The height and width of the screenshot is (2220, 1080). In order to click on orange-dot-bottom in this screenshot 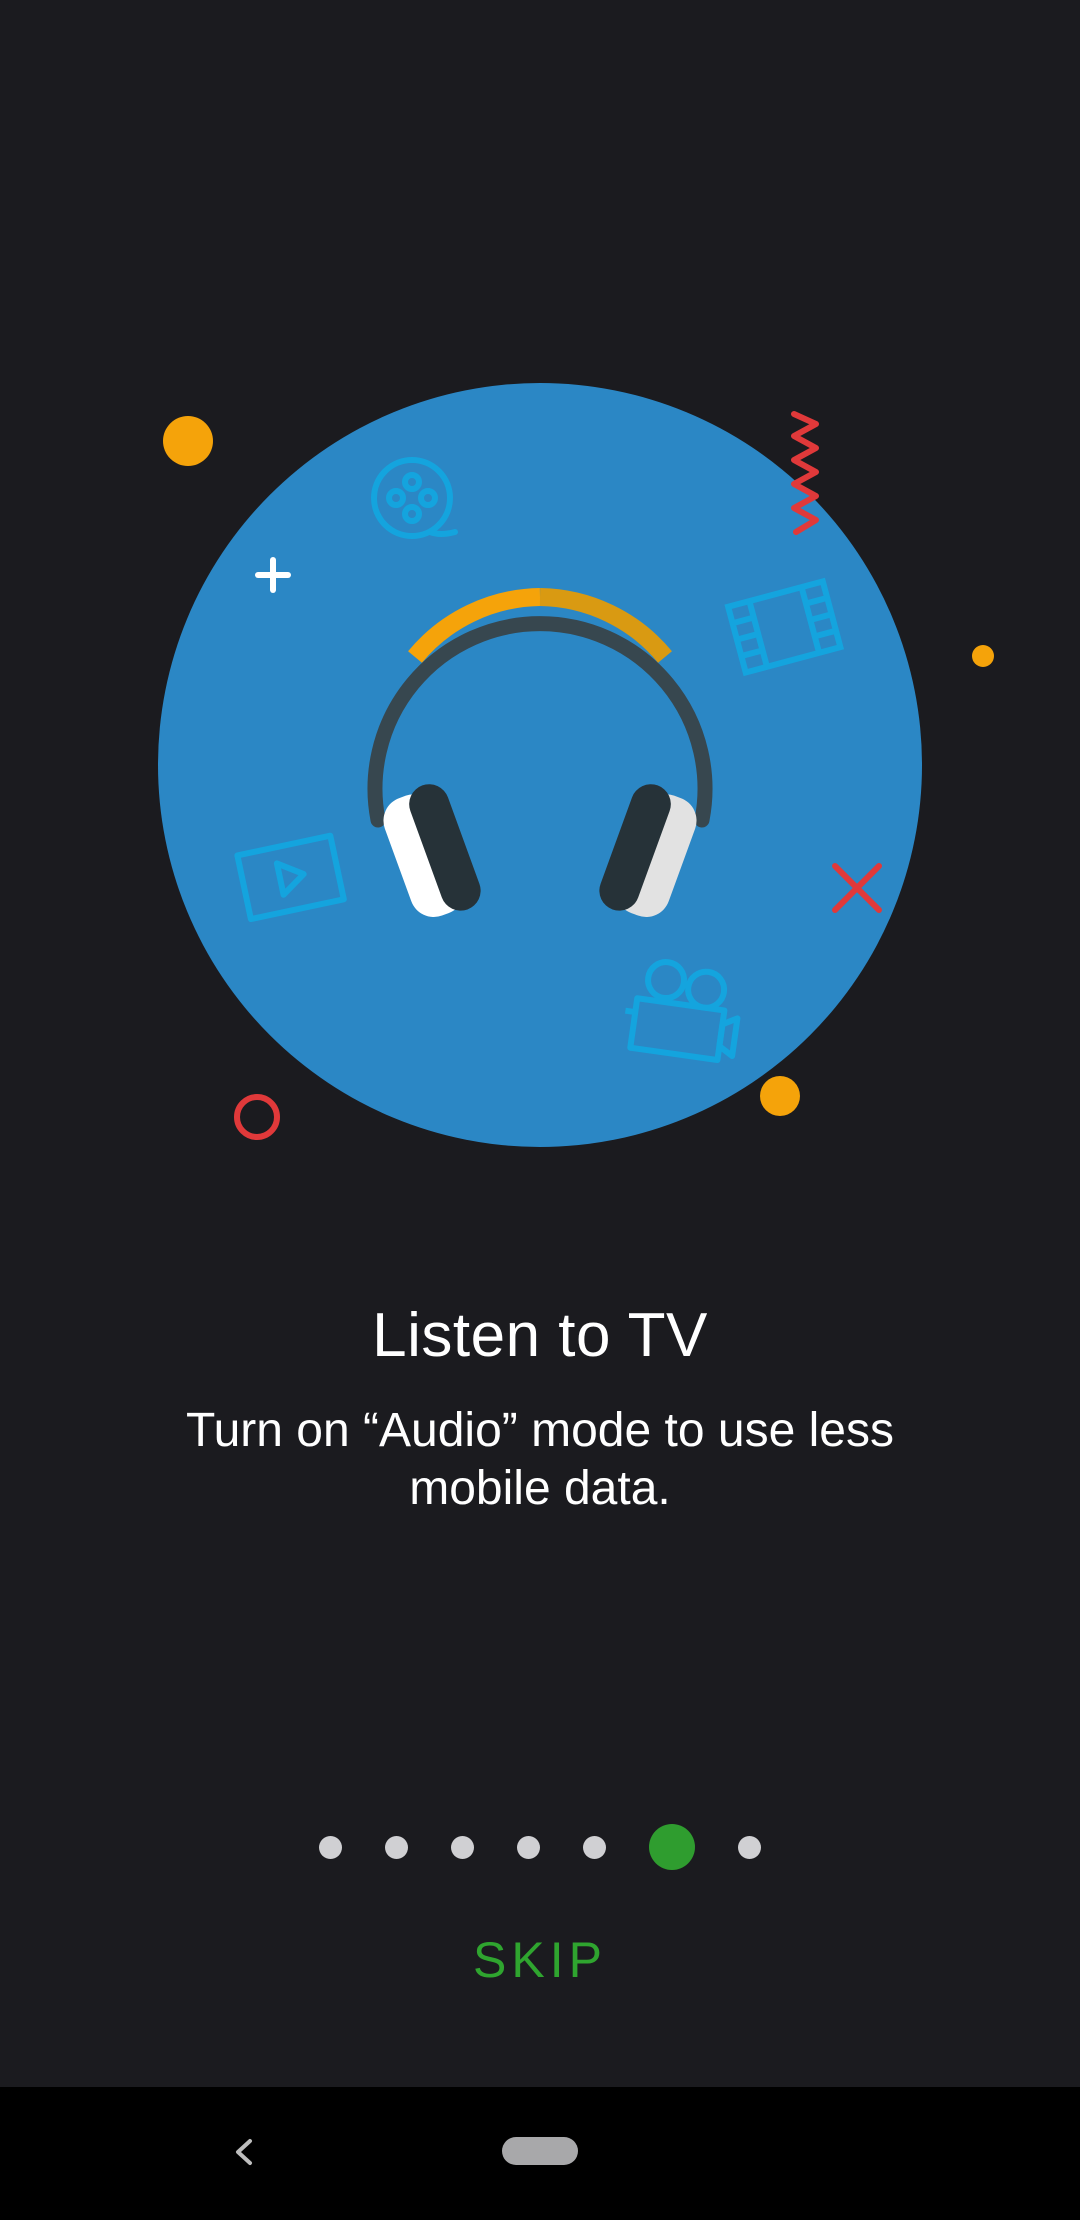, I will do `click(780, 1096)`.